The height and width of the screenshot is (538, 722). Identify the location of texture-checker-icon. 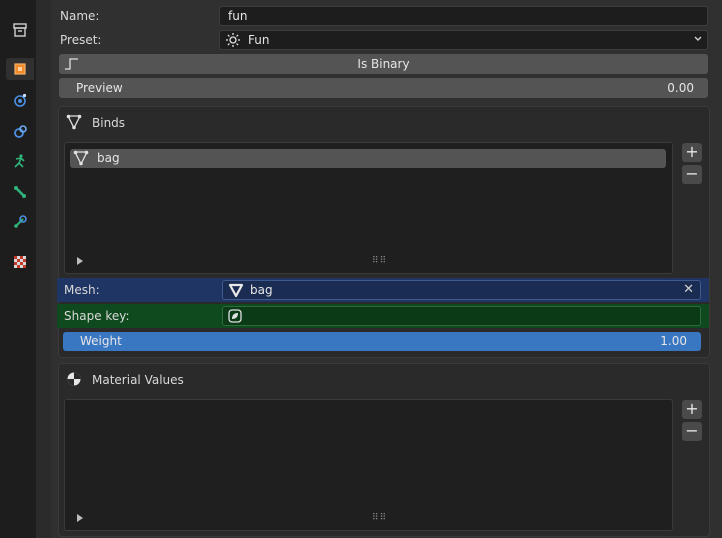
(20, 262).